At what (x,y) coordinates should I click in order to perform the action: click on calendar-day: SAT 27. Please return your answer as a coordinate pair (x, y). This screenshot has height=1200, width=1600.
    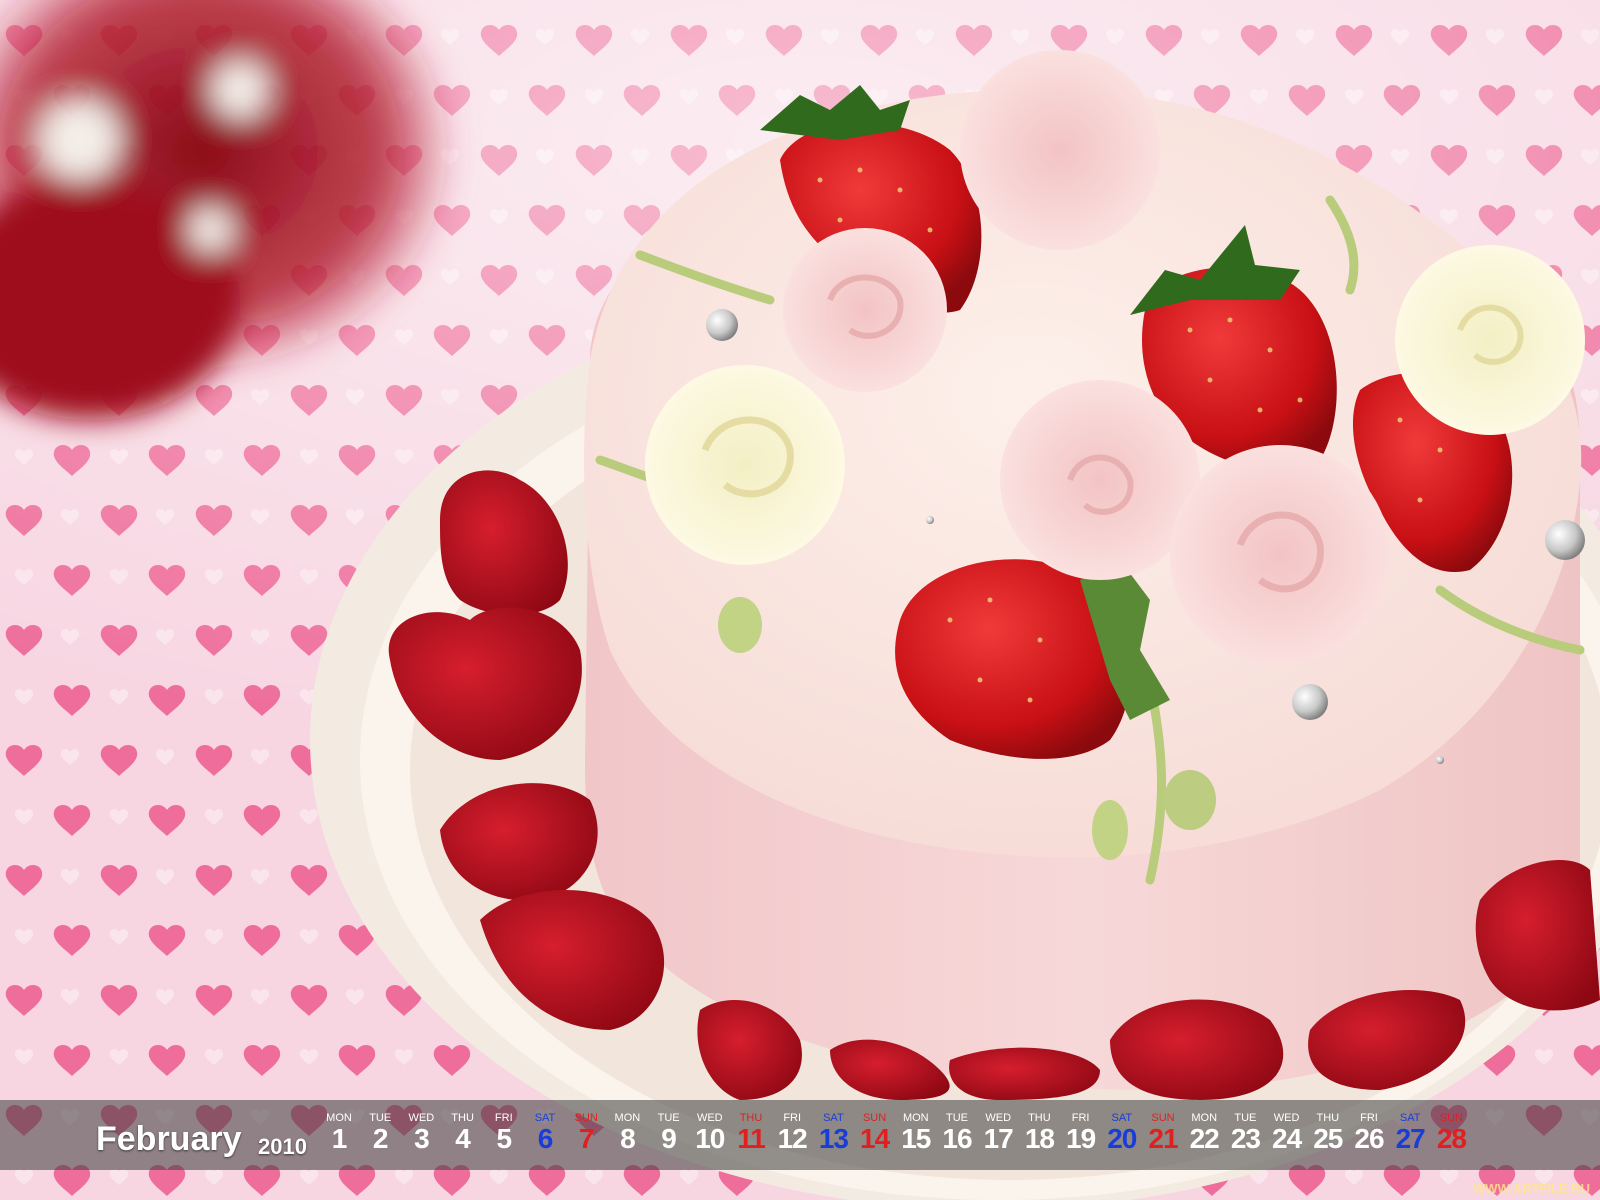
    Looking at the image, I should click on (1410, 1133).